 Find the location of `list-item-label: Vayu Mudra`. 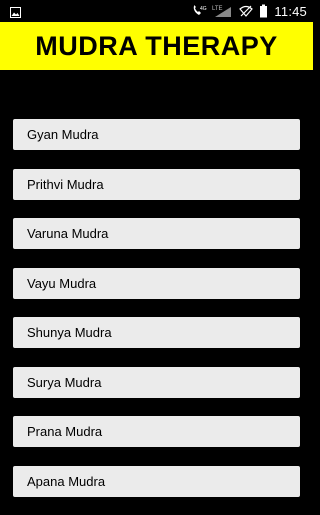

list-item-label: Vayu Mudra is located at coordinates (62, 283).